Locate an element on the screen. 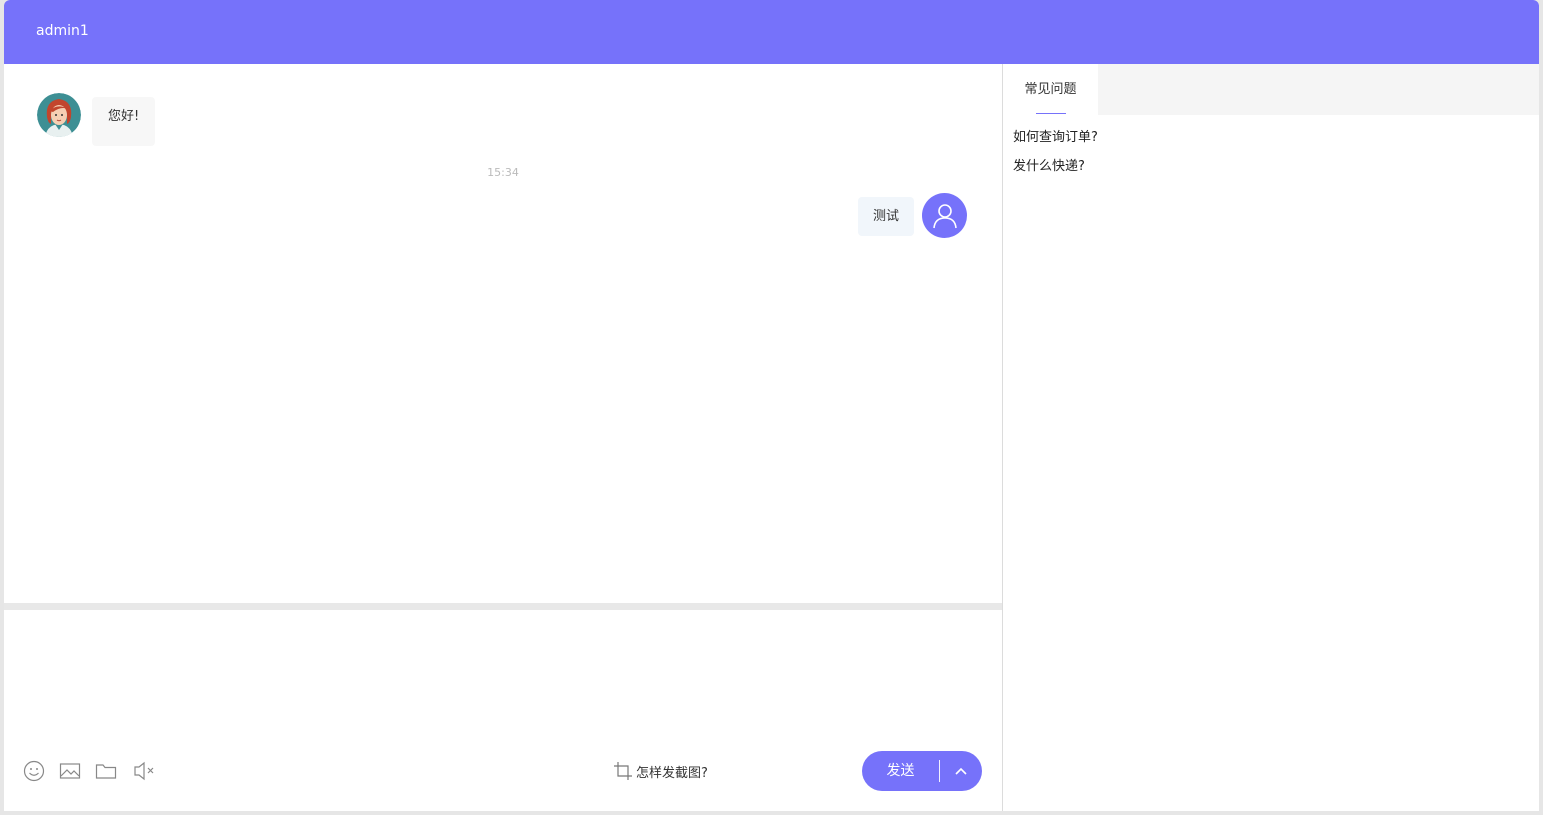  user-icon is located at coordinates (944, 215).